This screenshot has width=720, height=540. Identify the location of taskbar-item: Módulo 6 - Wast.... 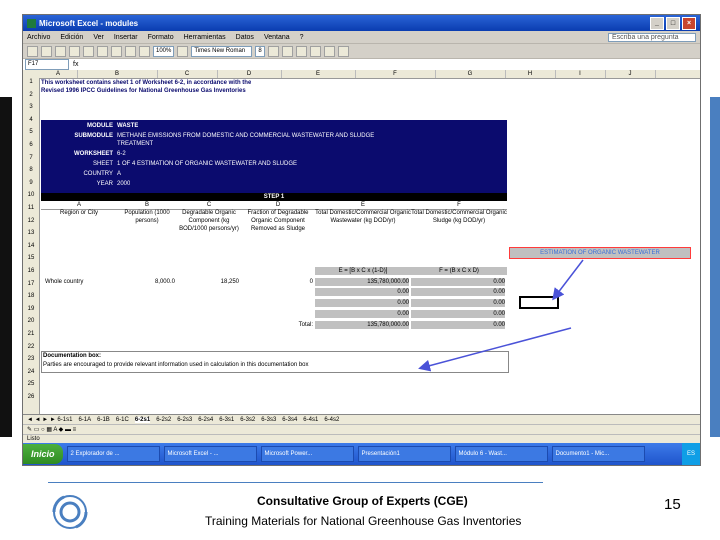
(501, 454).